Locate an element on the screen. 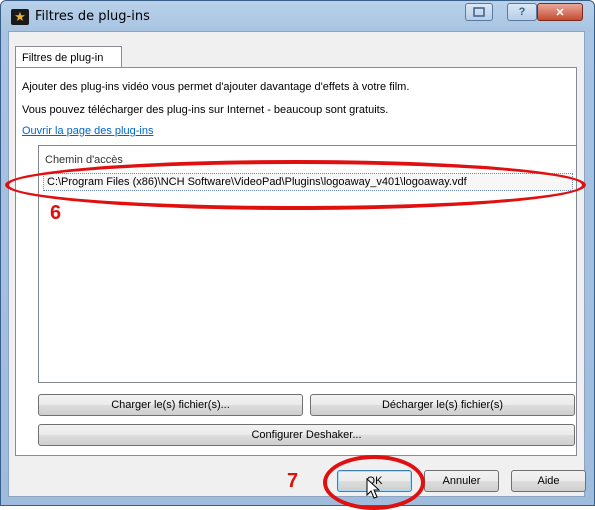 This screenshot has width=595, height=510. tab-plugin-filters: Filtres de plug-in is located at coordinates (68, 57).